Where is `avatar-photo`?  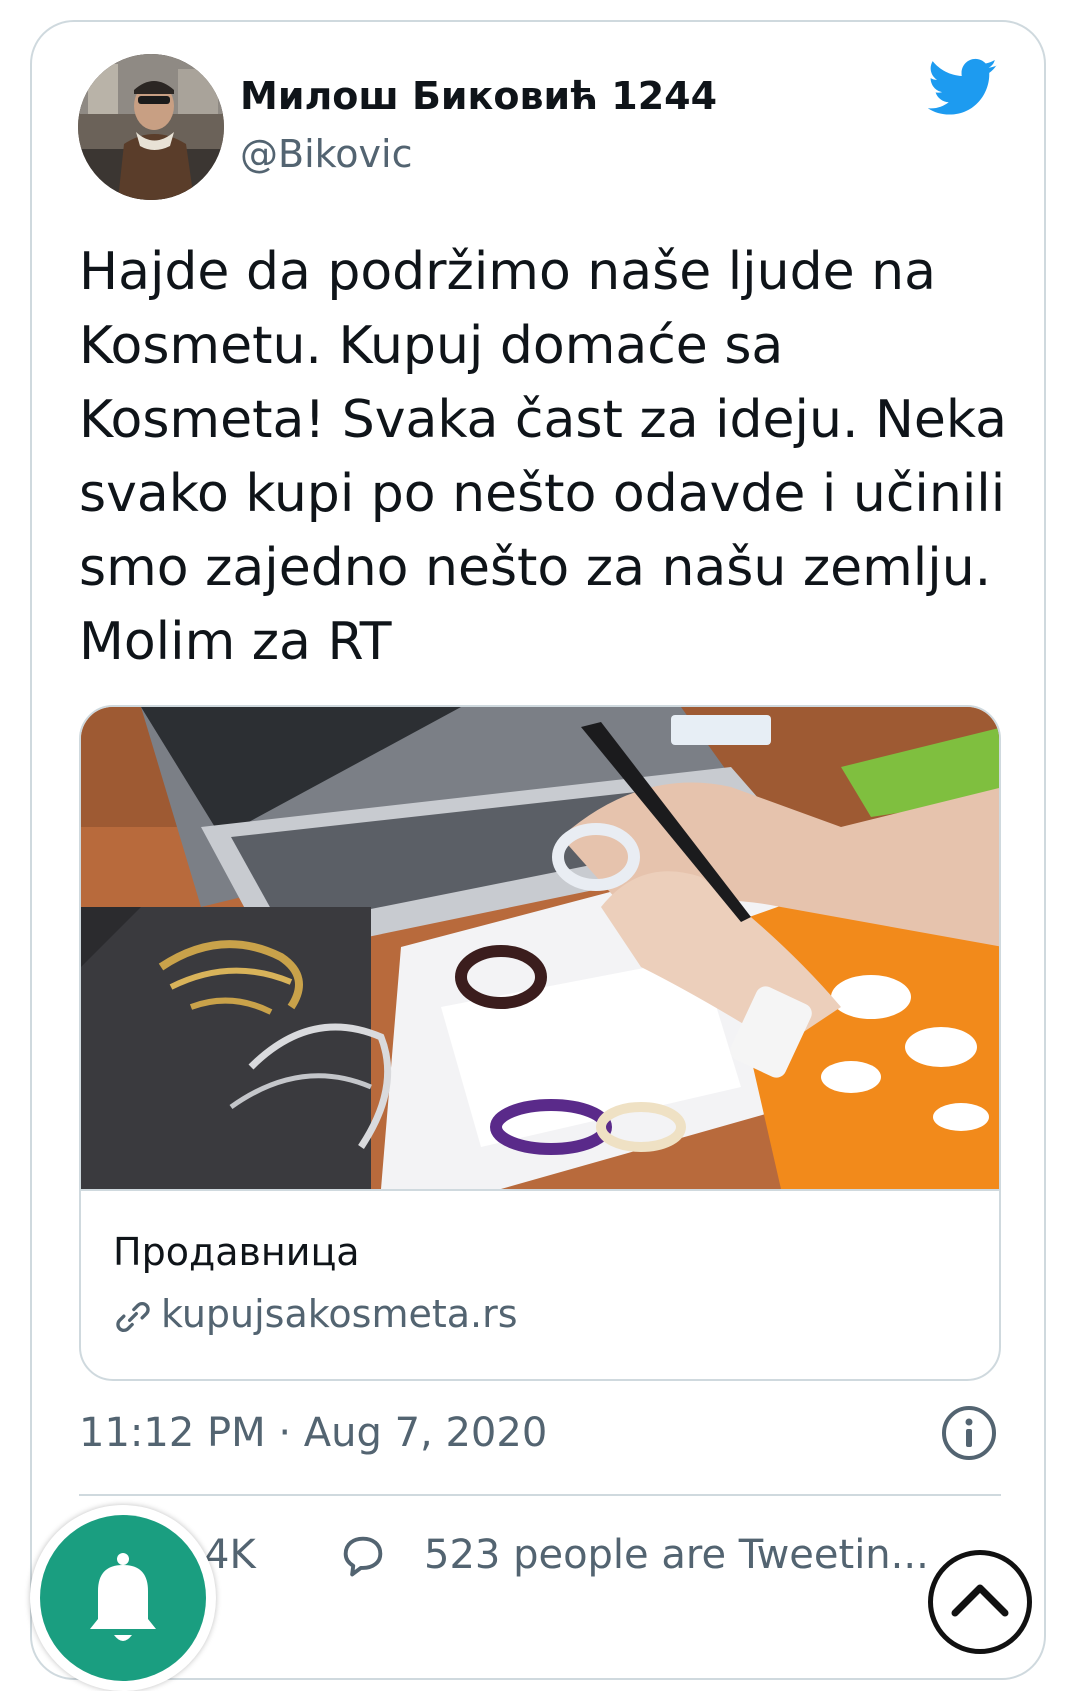
avatar-photo is located at coordinates (151, 127).